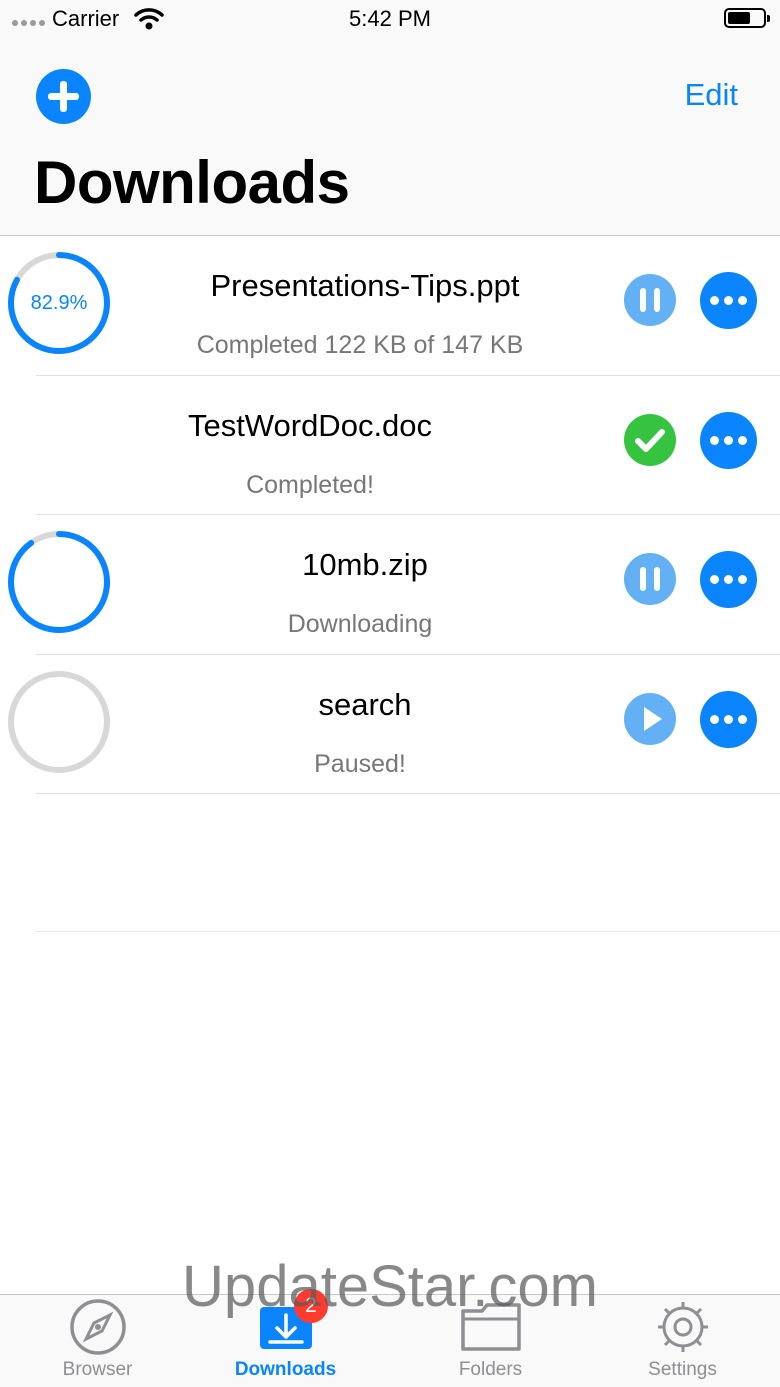 Image resolution: width=780 pixels, height=1387 pixels. What do you see at coordinates (360, 624) in the screenshot?
I see `file-status: Downloading` at bounding box center [360, 624].